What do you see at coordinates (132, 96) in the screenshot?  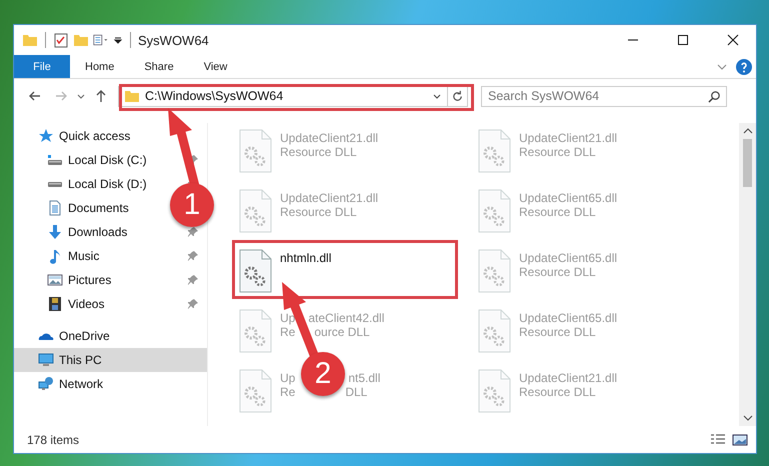 I see `folder-icon` at bounding box center [132, 96].